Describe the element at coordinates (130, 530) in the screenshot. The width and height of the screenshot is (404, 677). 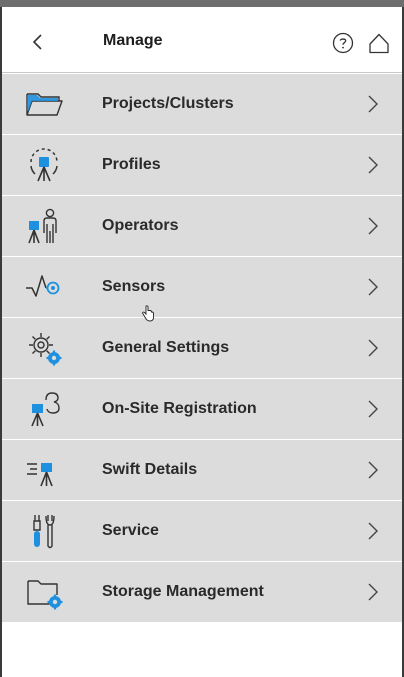
I see `menu-item-label: Service` at that location.